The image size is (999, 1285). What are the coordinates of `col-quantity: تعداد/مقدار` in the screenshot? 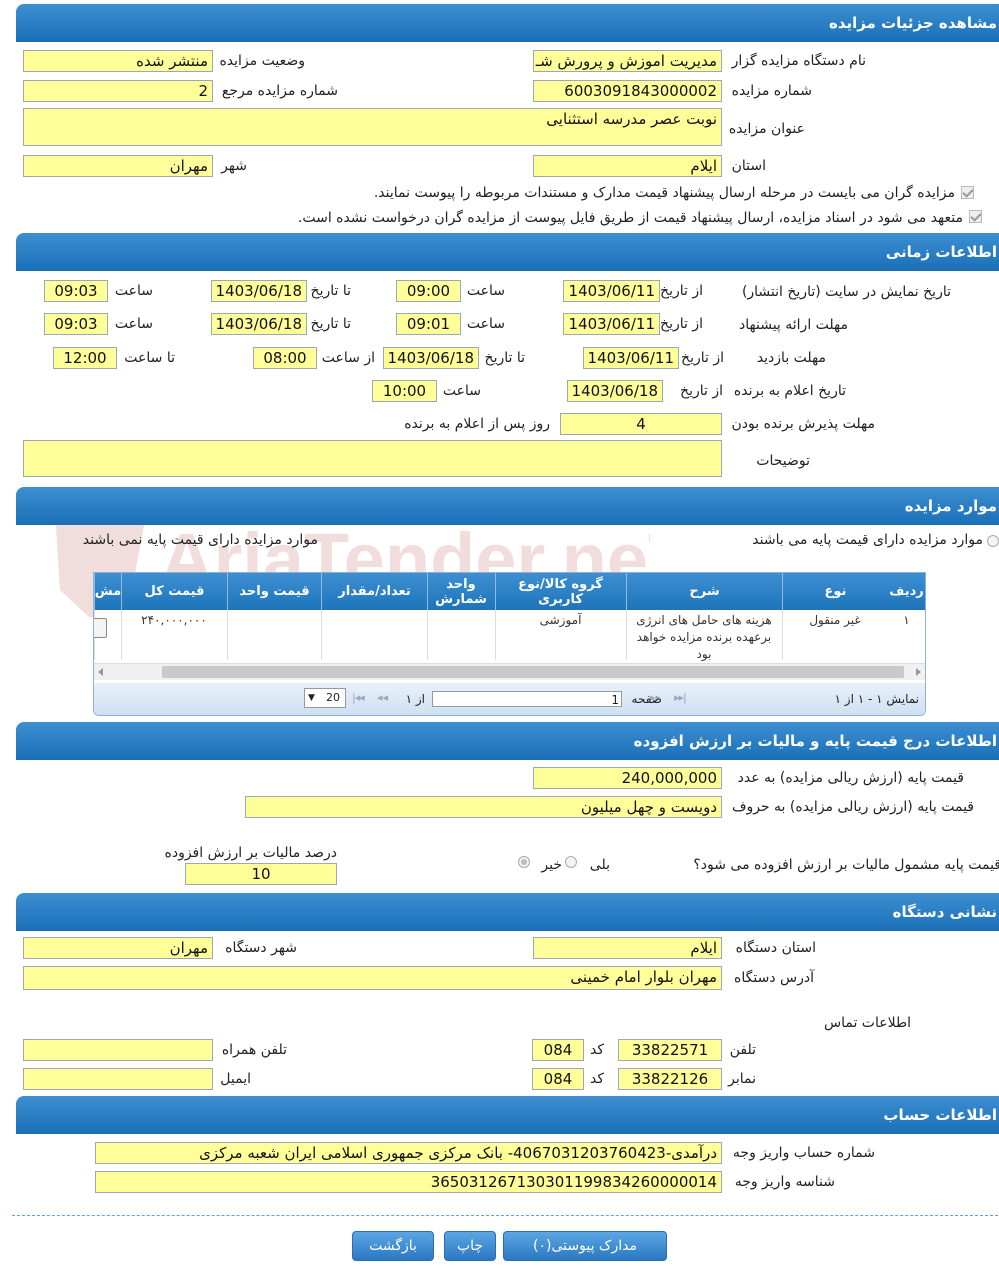 It's located at (374, 591).